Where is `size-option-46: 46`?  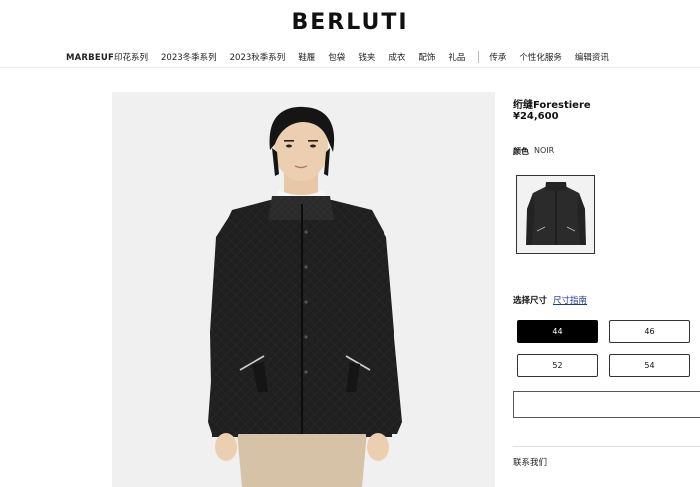
size-option-46: 46 is located at coordinates (649, 331).